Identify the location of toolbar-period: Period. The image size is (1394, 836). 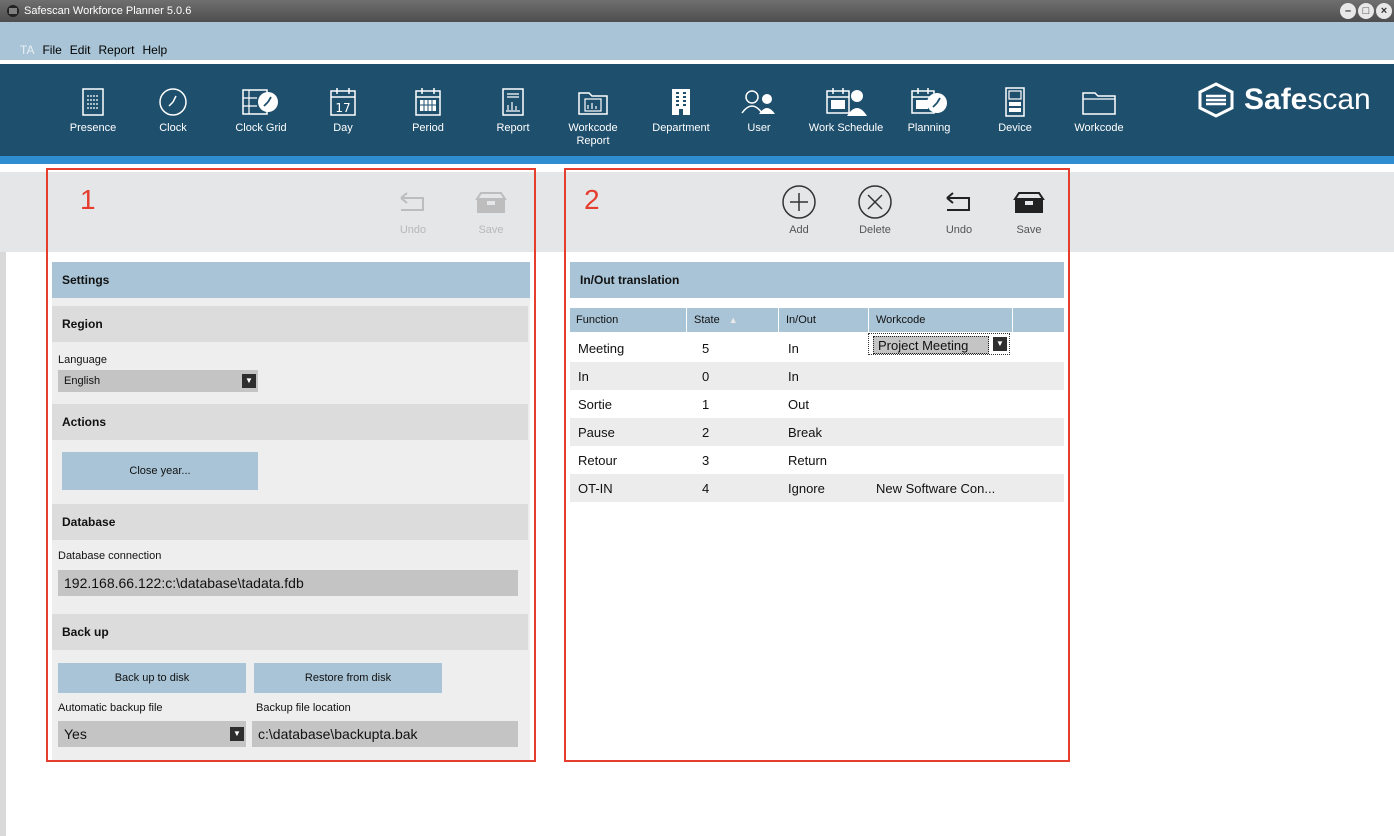
(428, 108).